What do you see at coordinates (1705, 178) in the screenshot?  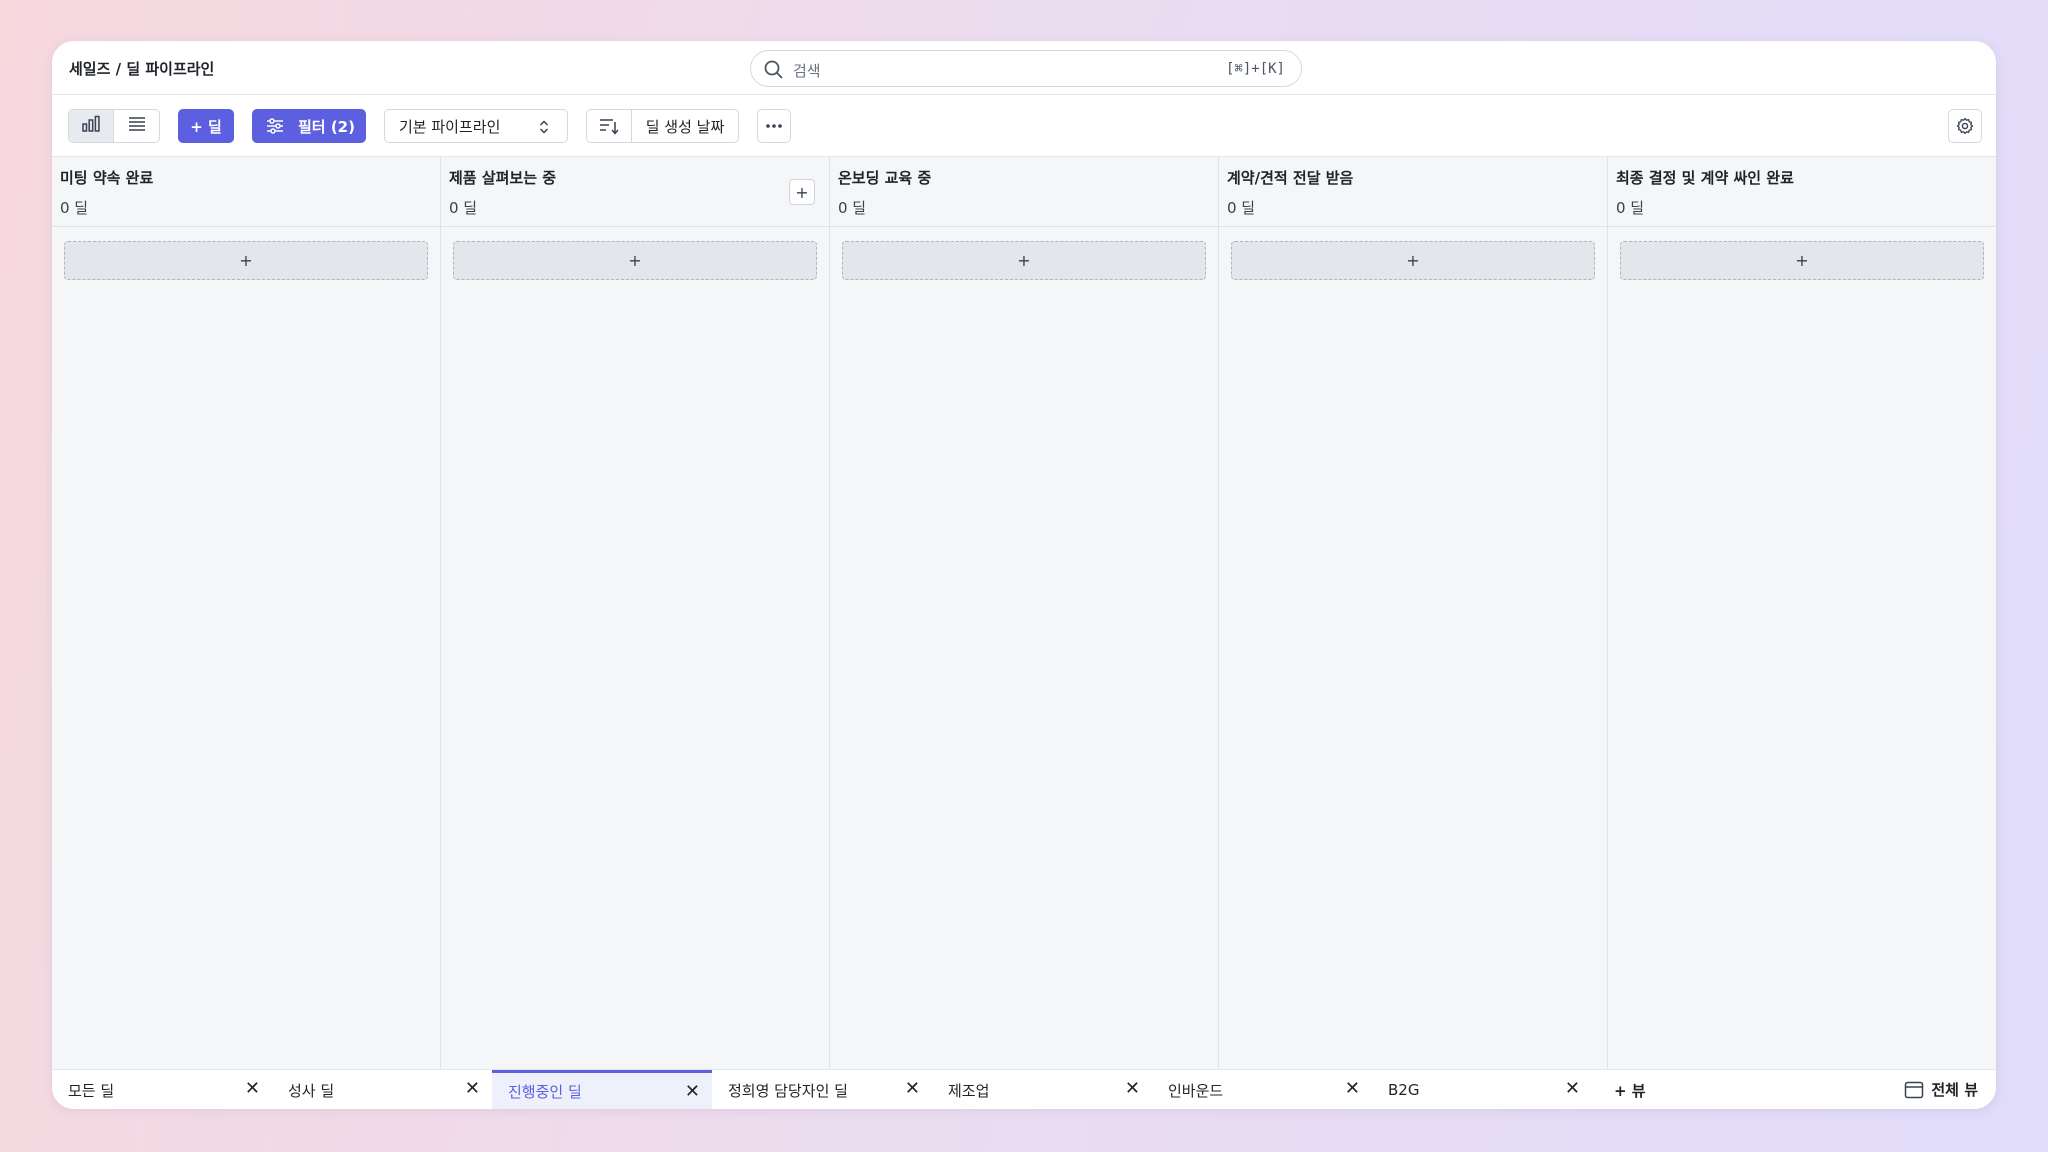 I see `column-title: 최종 결정 및 계약 싸인 완료` at bounding box center [1705, 178].